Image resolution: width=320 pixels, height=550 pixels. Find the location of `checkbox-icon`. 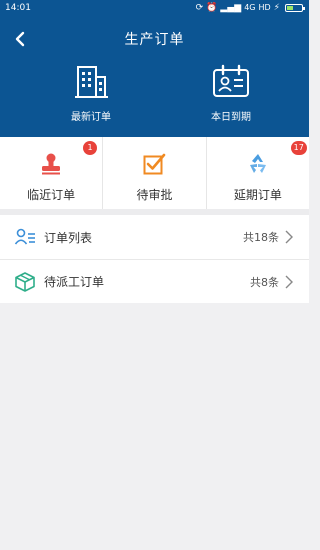

checkbox-icon is located at coordinates (154, 164).